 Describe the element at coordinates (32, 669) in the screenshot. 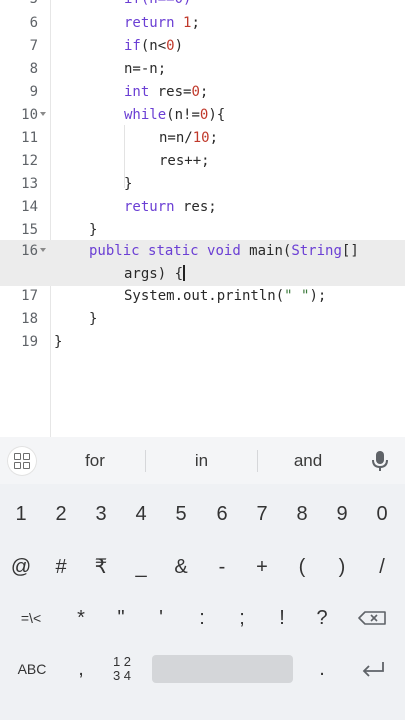

I see `abc-key: ABC` at that location.